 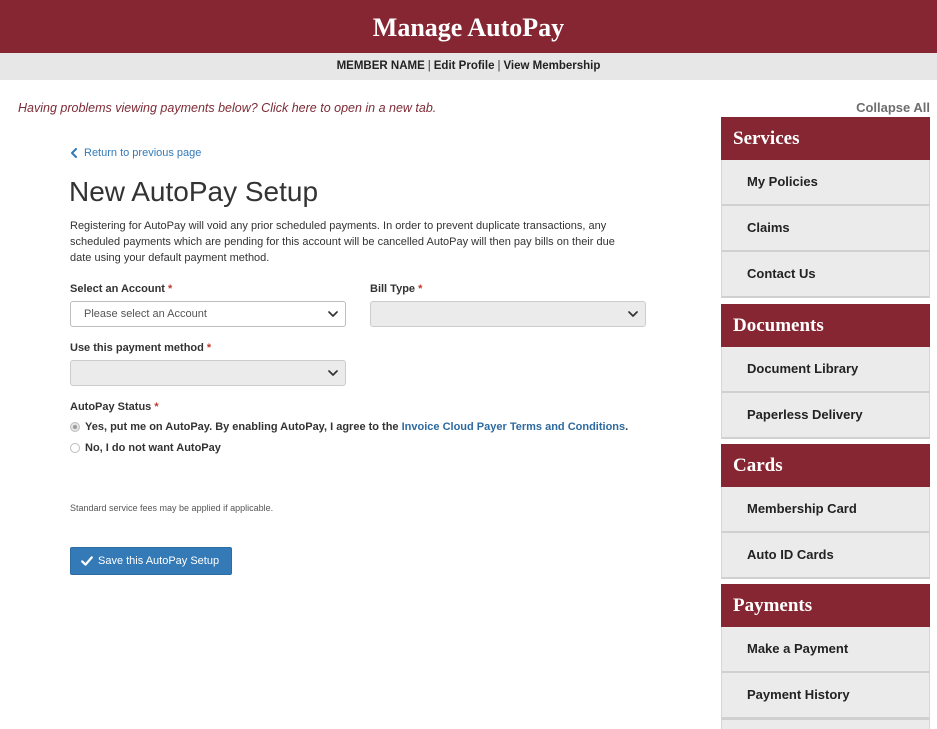 I want to click on sidebar-section-cards: Cards Membership Card Auto ID Cards, so click(x=825, y=511).